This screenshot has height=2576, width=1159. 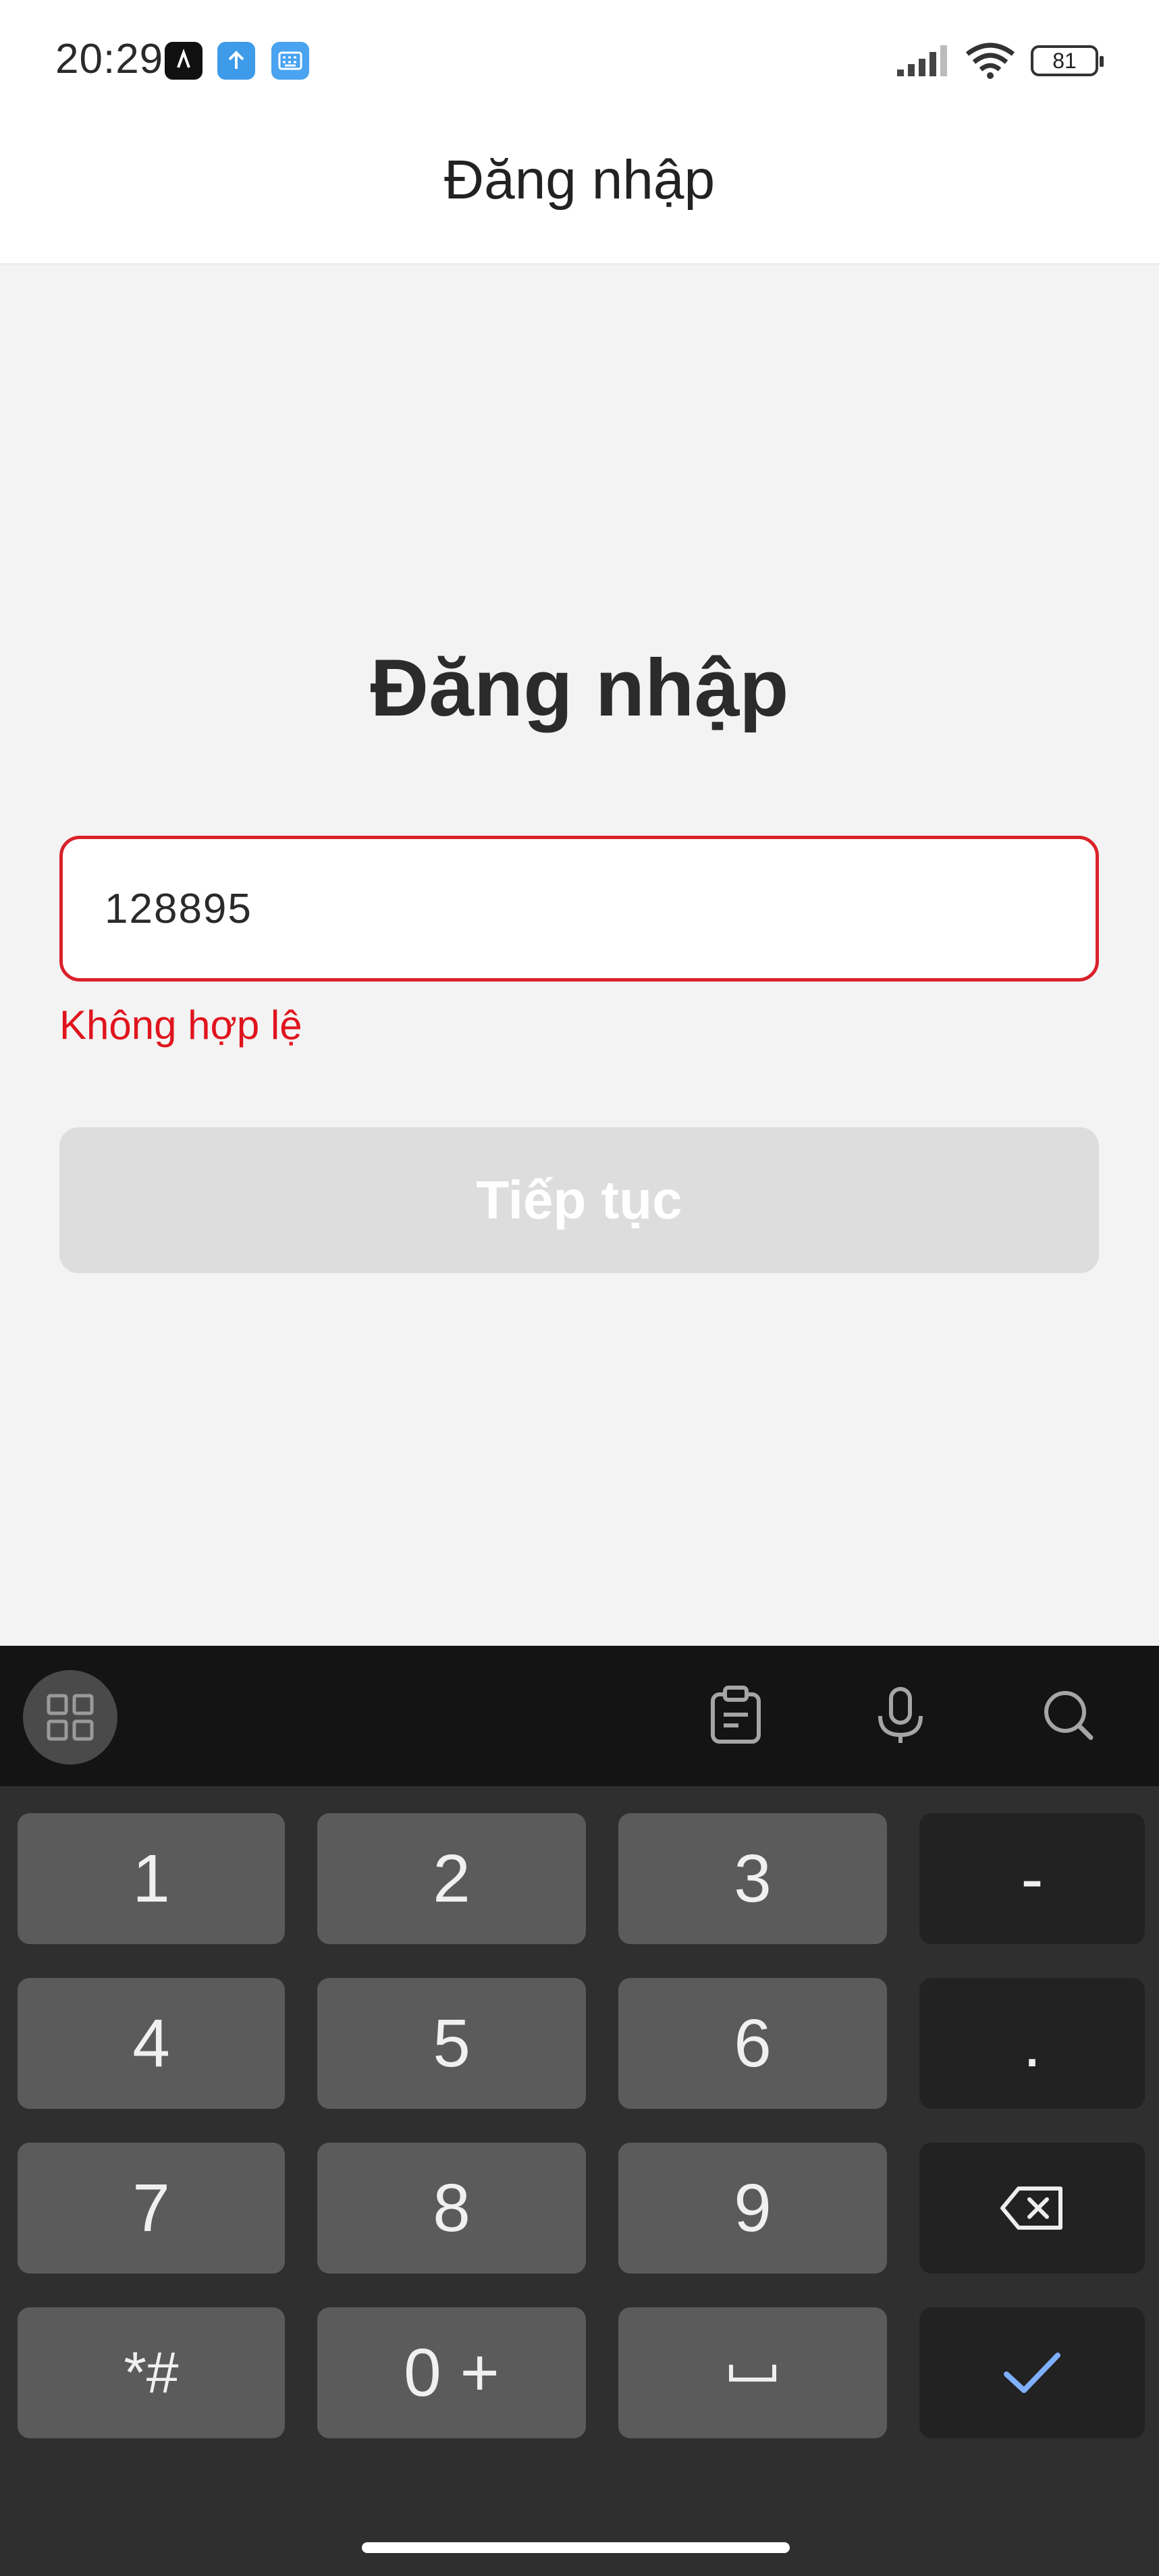 I want to click on error-message: Không hợp lệ, so click(x=181, y=1025).